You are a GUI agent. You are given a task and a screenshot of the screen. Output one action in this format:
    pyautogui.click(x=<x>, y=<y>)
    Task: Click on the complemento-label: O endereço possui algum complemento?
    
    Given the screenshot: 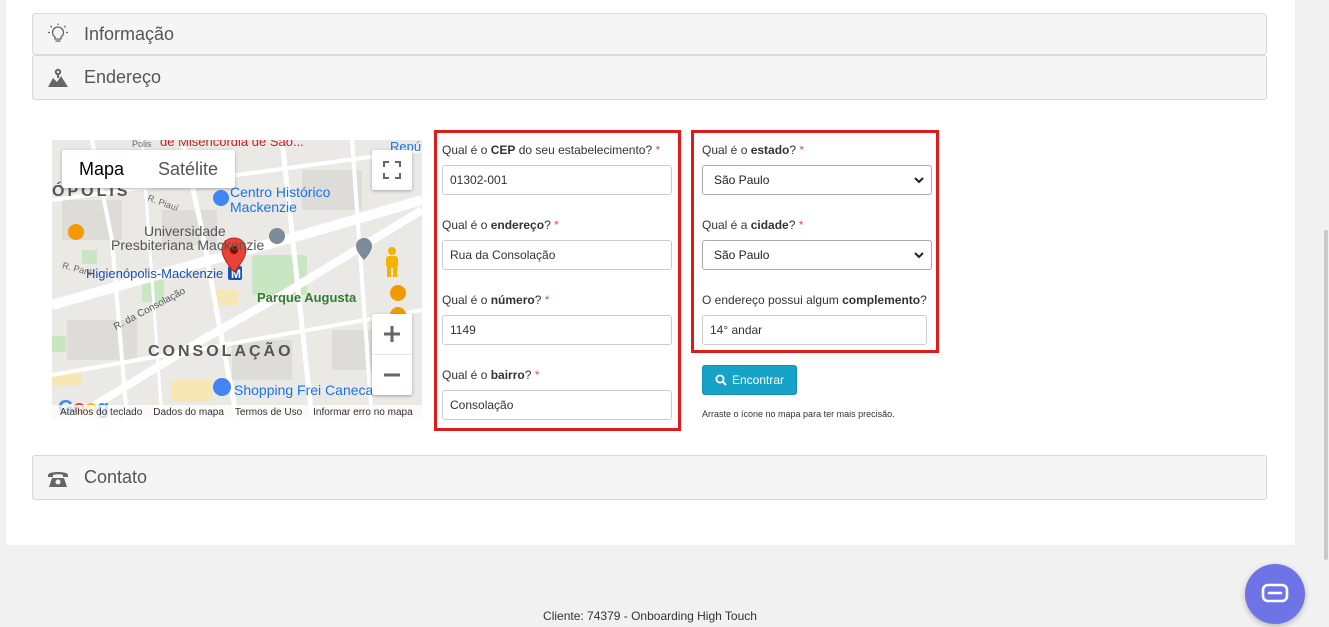 What is the action you would take?
    pyautogui.click(x=814, y=300)
    